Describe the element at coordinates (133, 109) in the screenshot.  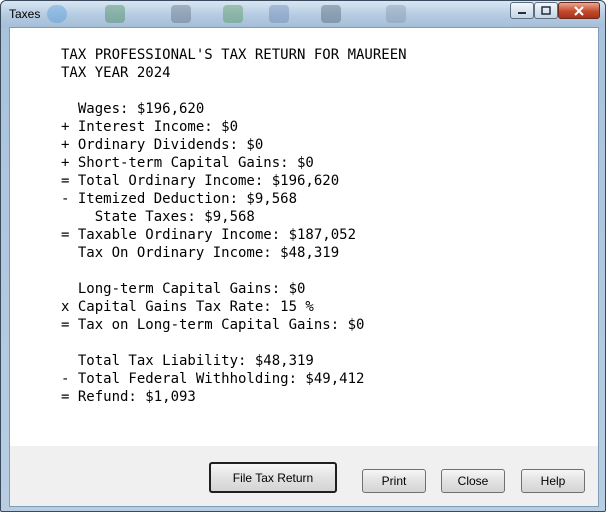
I see `report-line: Wages: $196,620` at that location.